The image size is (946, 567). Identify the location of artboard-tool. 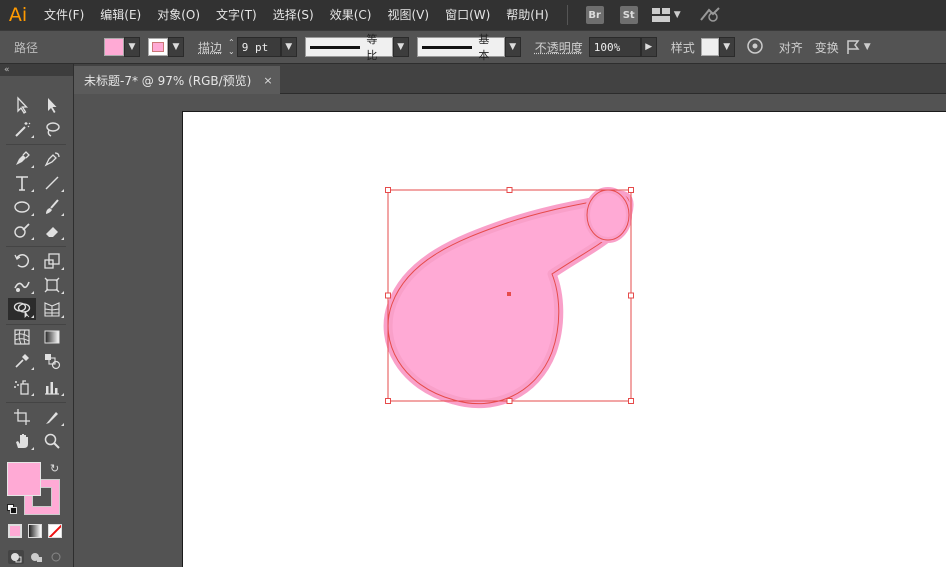
(22, 417).